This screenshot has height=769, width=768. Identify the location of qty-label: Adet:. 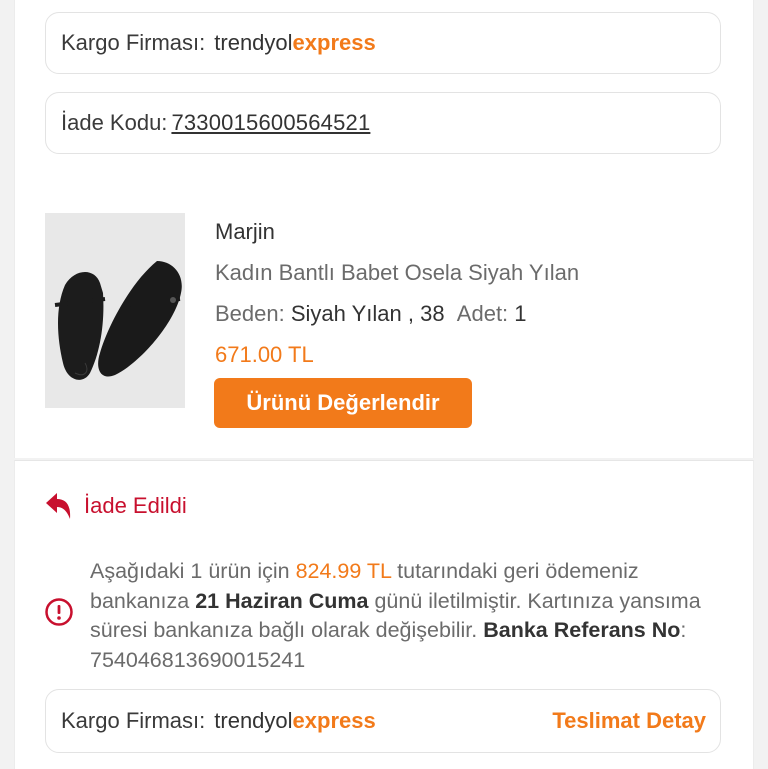
(482, 313).